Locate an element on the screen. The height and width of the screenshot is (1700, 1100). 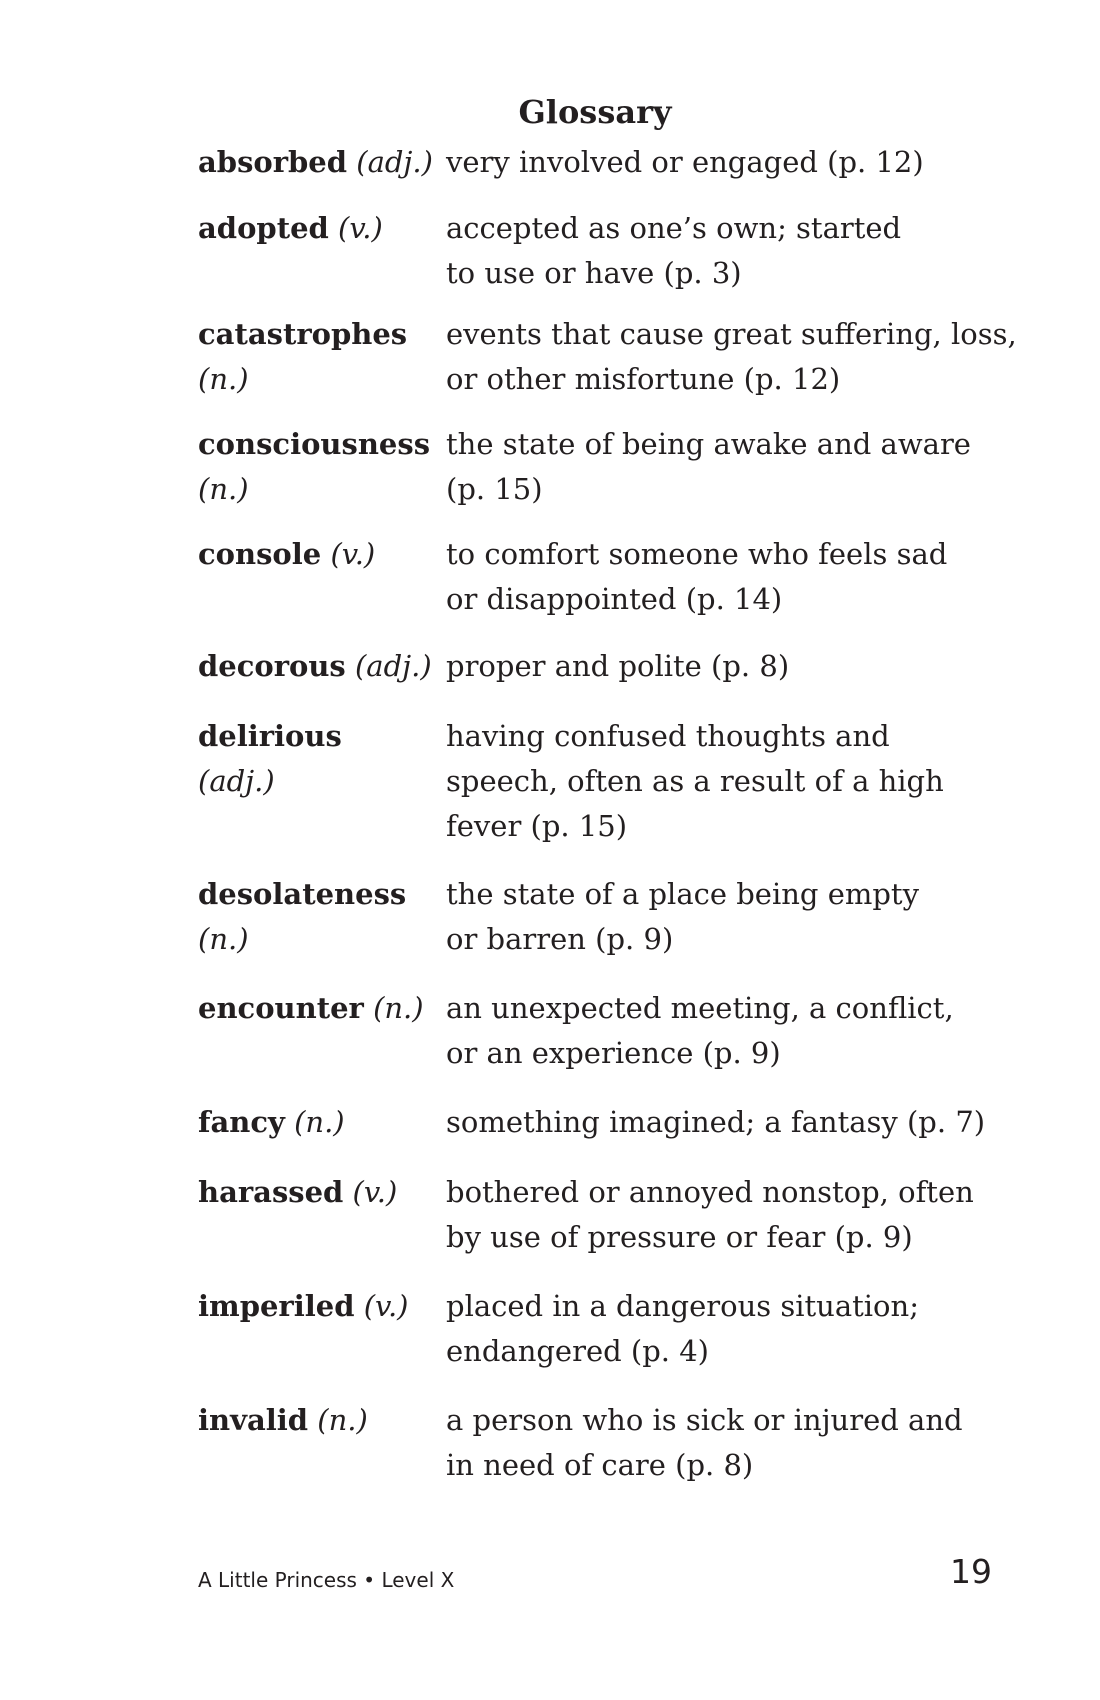
glossary-definition: something imagined; a fantasy (p. 7) is located at coordinates (716, 1122).